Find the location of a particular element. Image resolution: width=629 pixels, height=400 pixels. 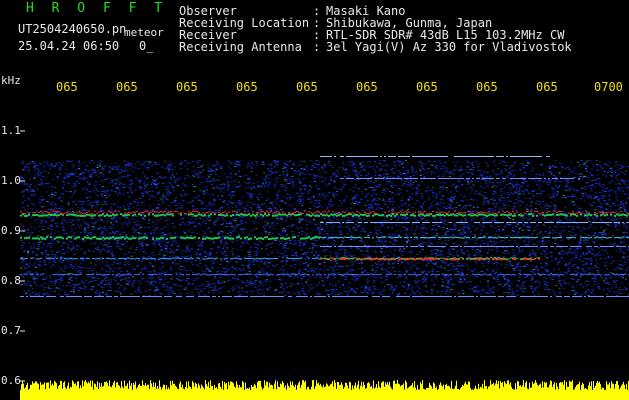

y-axis-ticks is located at coordinates (22, 256).